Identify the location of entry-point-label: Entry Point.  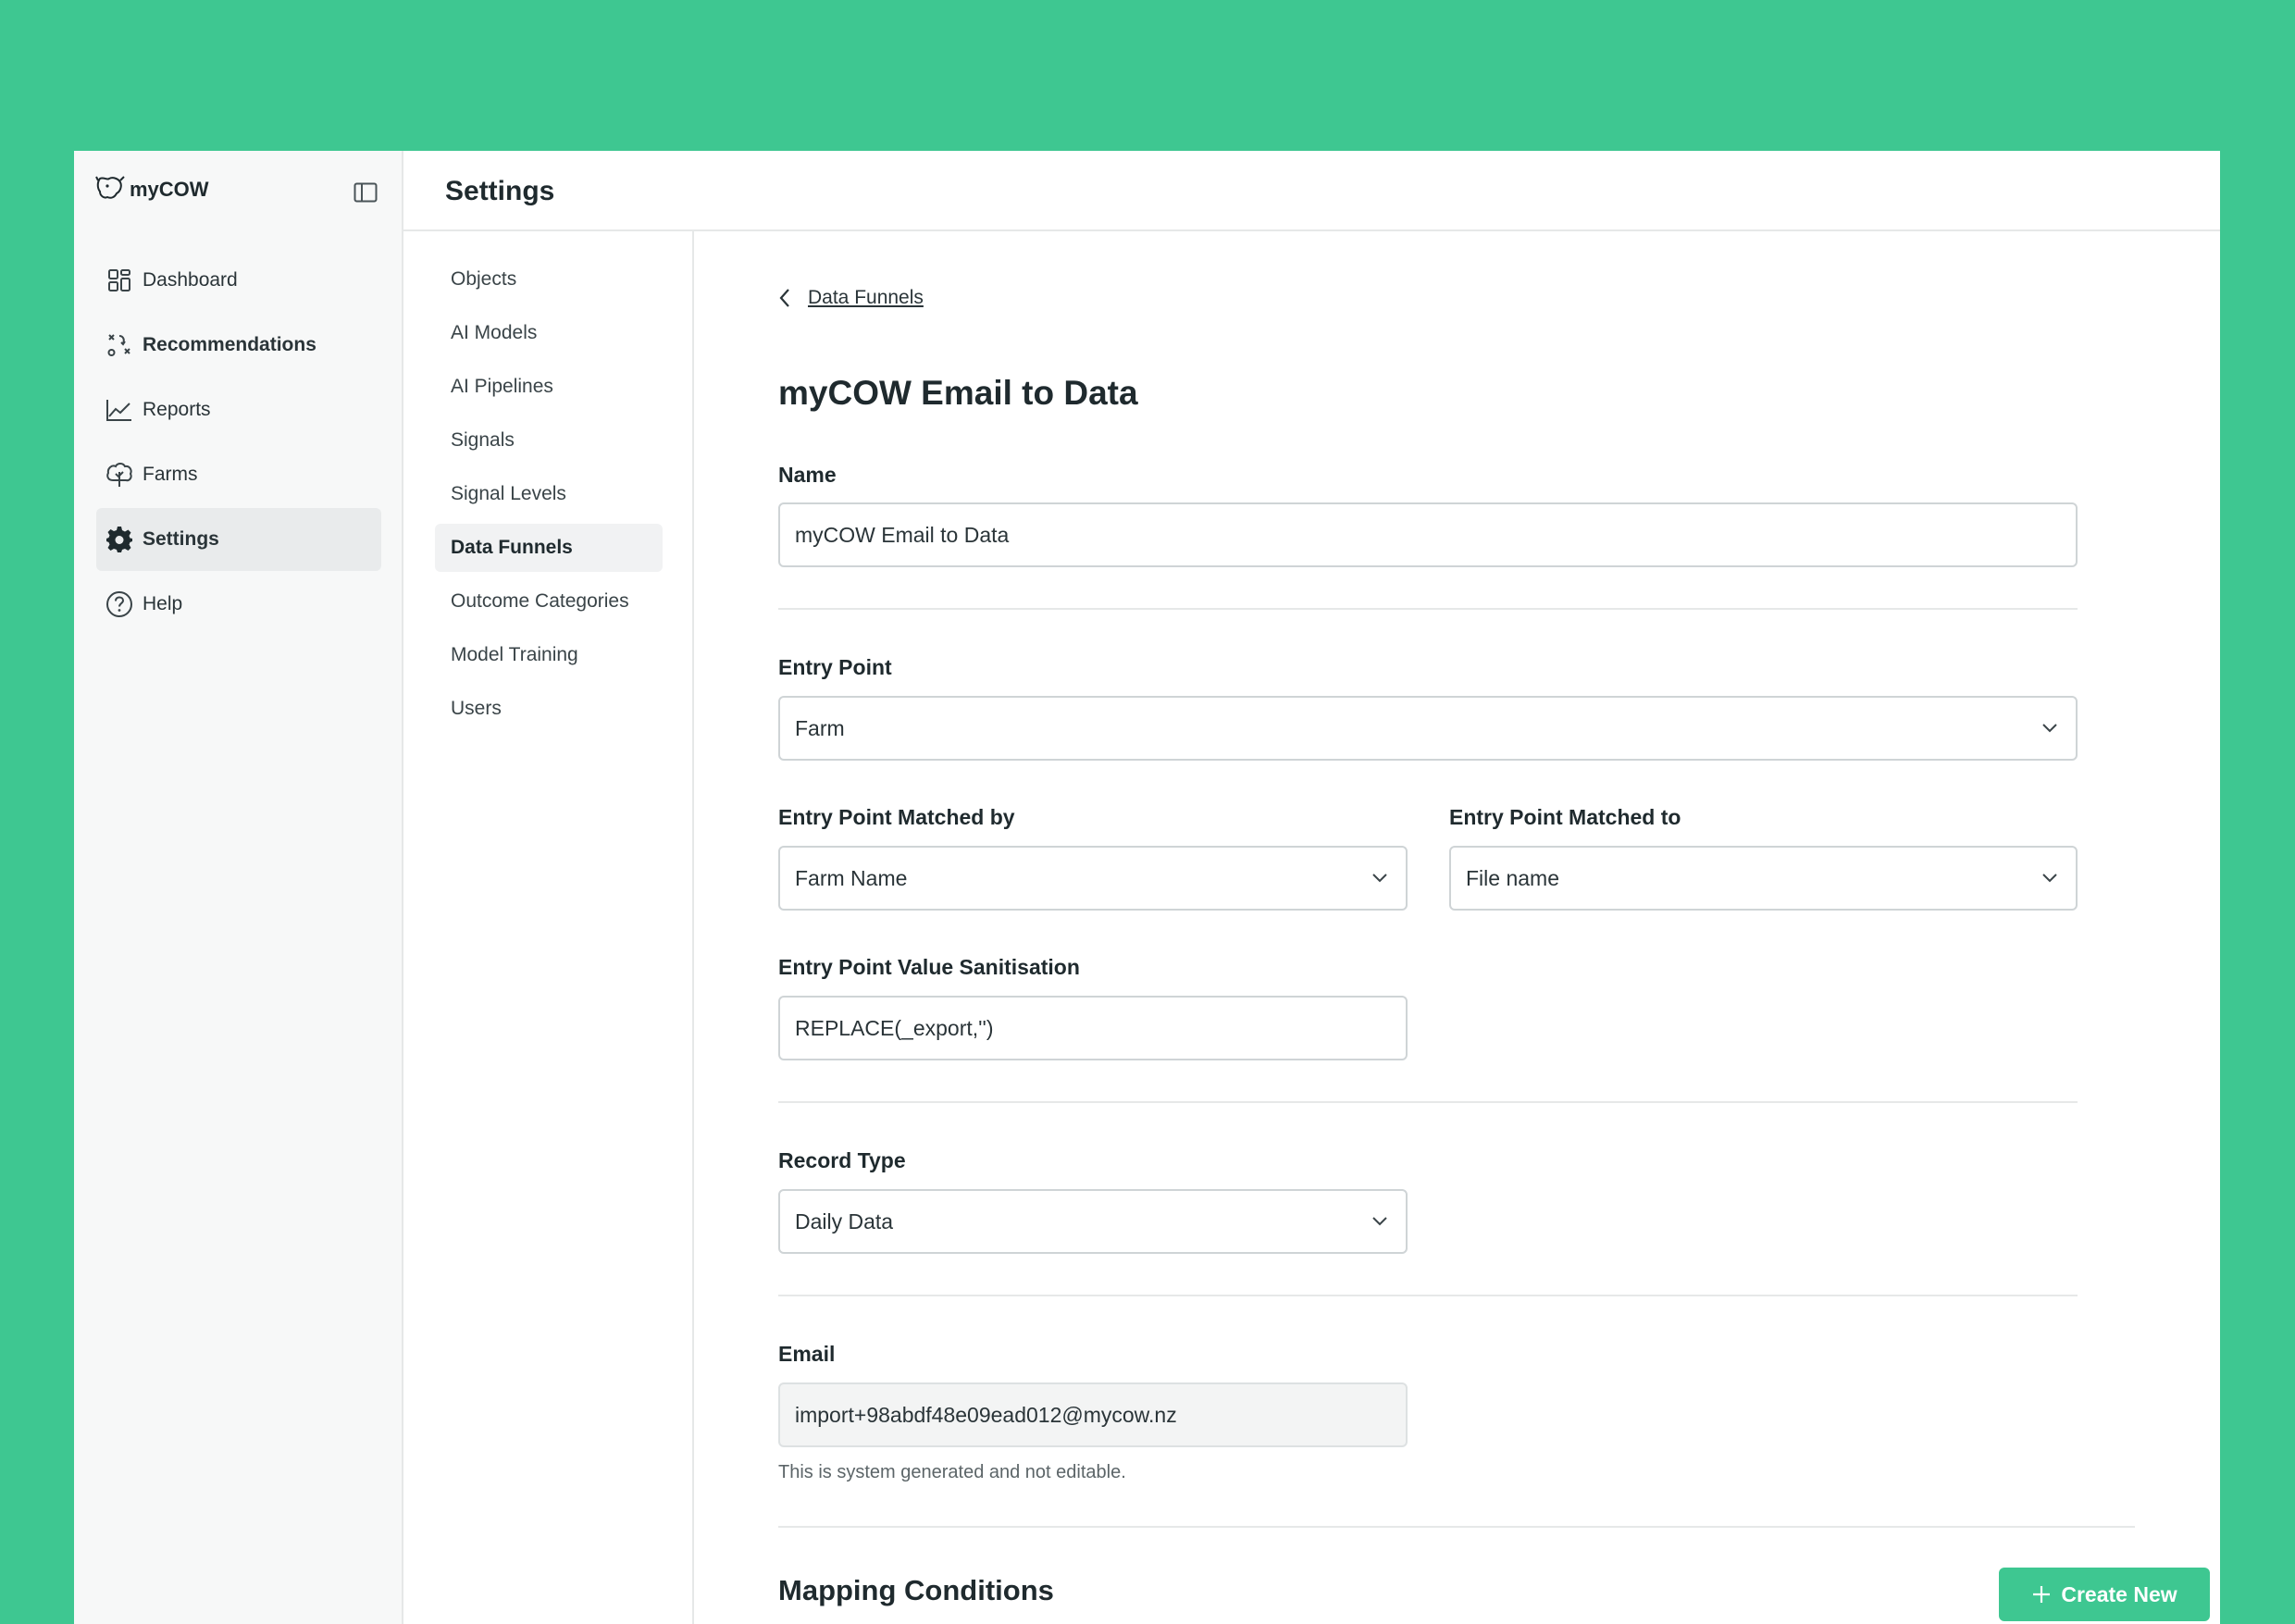
(835, 667).